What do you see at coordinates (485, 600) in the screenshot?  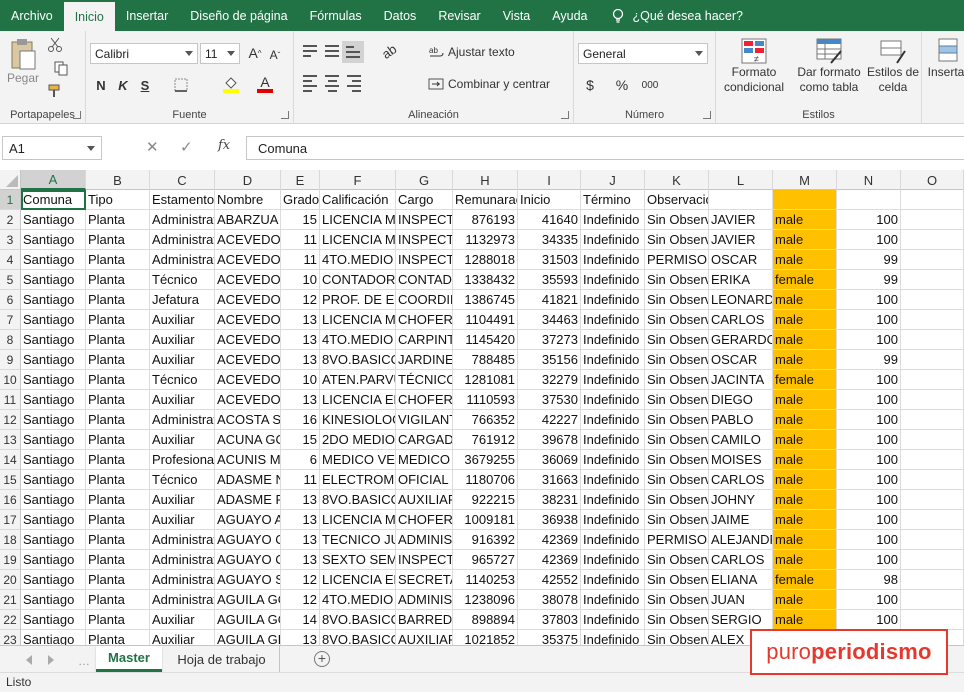 I see `grid-cell: 1238096` at bounding box center [485, 600].